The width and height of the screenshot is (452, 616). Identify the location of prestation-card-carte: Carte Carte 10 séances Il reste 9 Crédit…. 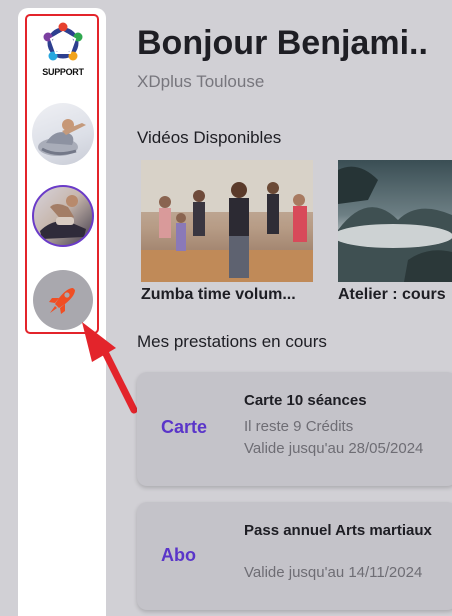
(294, 429).